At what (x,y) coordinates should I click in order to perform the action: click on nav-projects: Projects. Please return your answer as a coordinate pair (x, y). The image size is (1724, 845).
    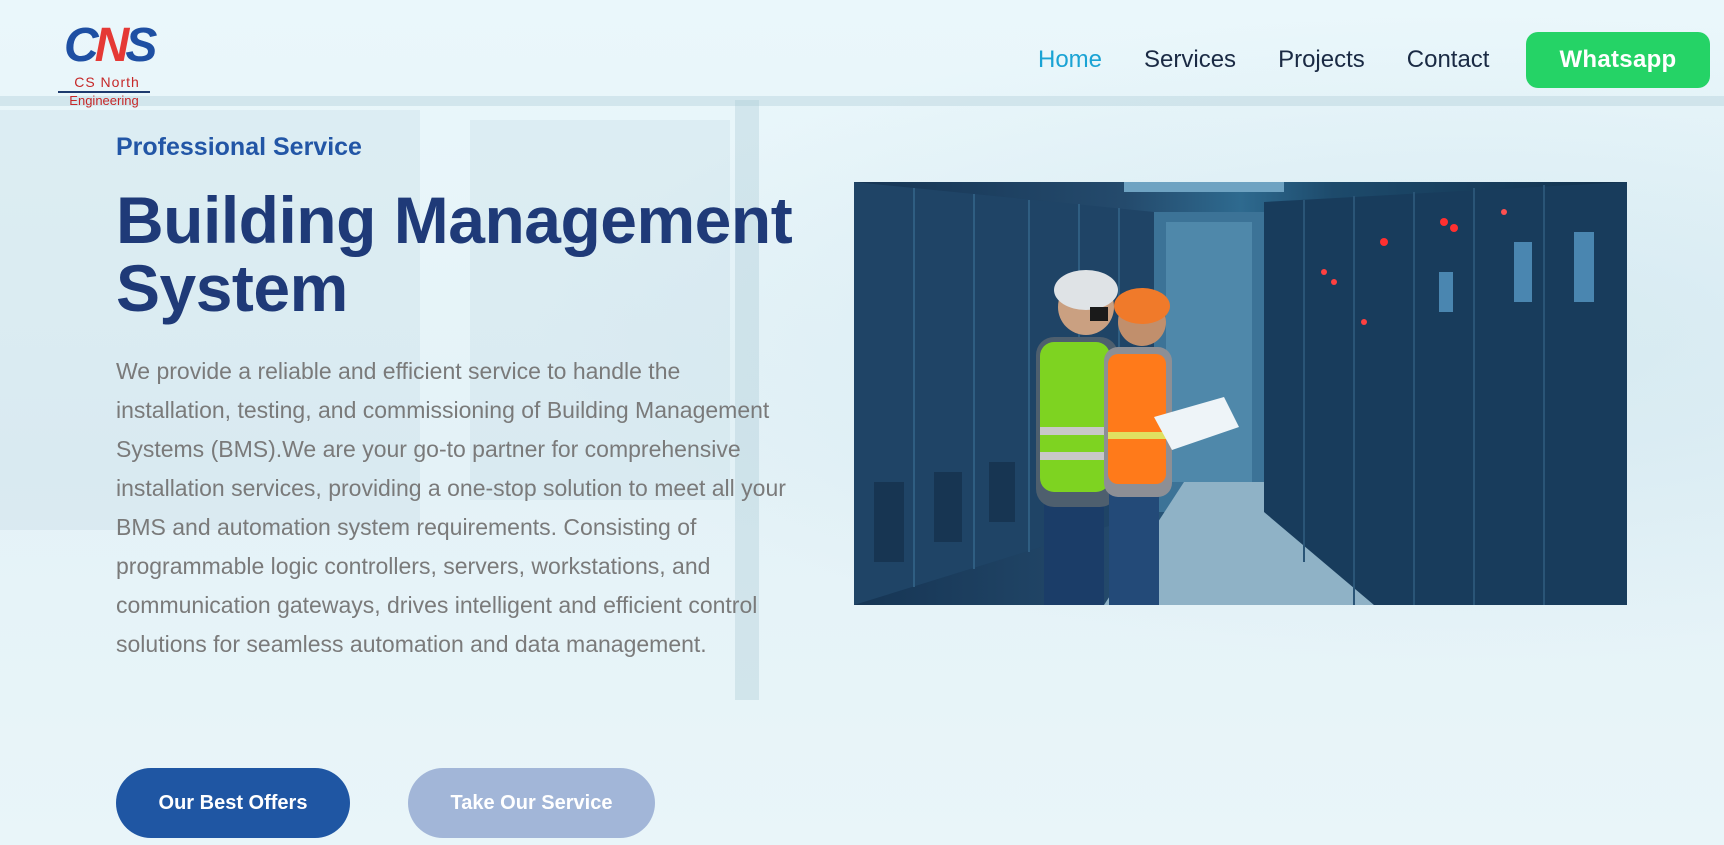
    Looking at the image, I should click on (1321, 60).